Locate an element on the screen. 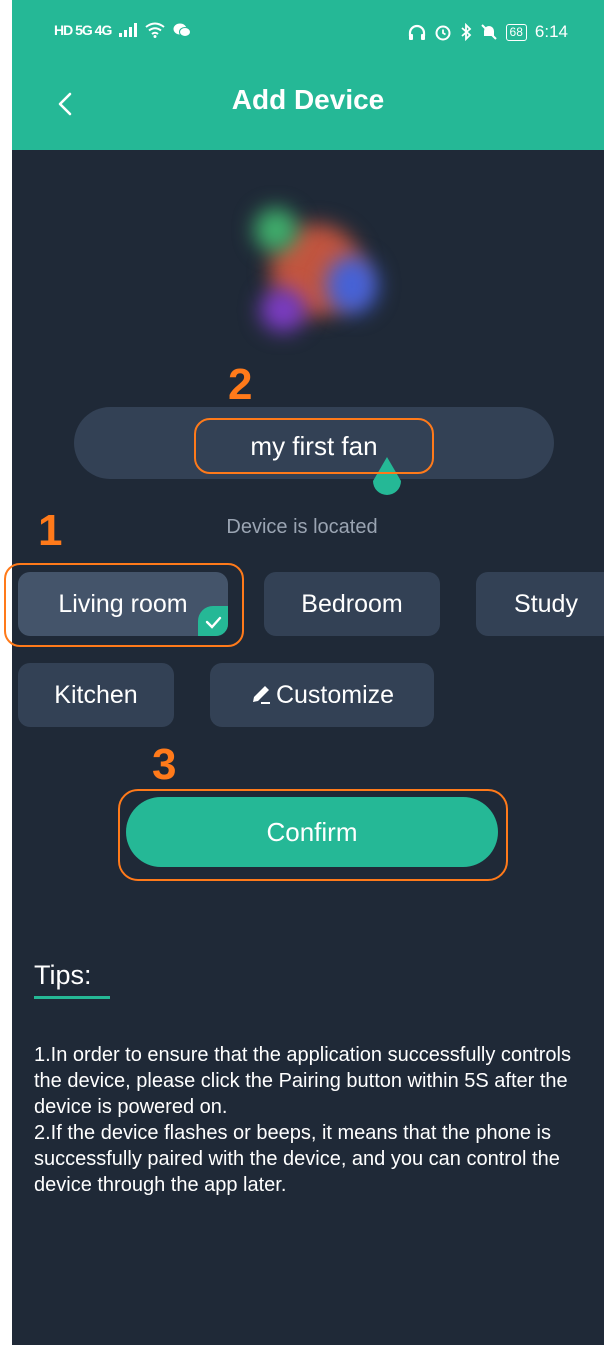 This screenshot has height=1345, width=604. mute-bell-icon is located at coordinates (488, 32).